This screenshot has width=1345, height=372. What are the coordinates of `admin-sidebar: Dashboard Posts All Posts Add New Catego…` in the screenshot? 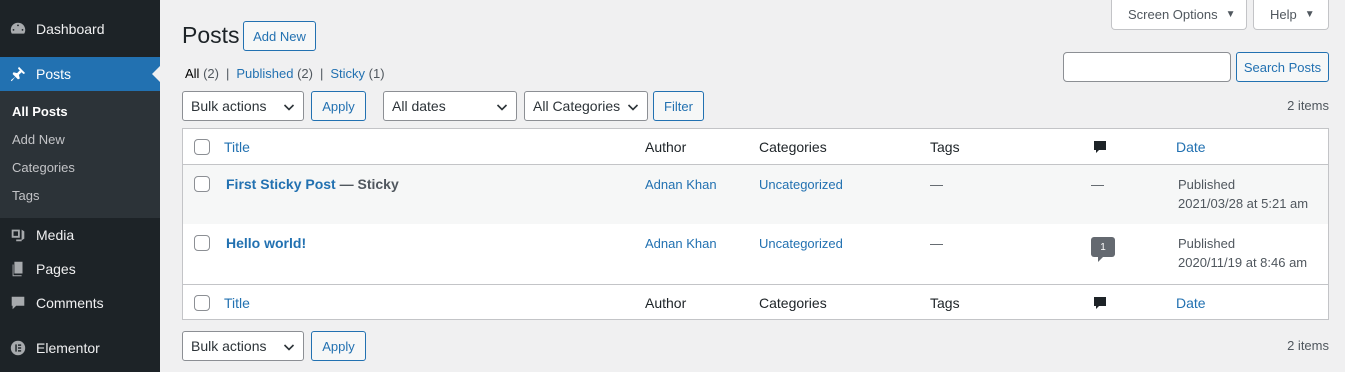 It's located at (80, 186).